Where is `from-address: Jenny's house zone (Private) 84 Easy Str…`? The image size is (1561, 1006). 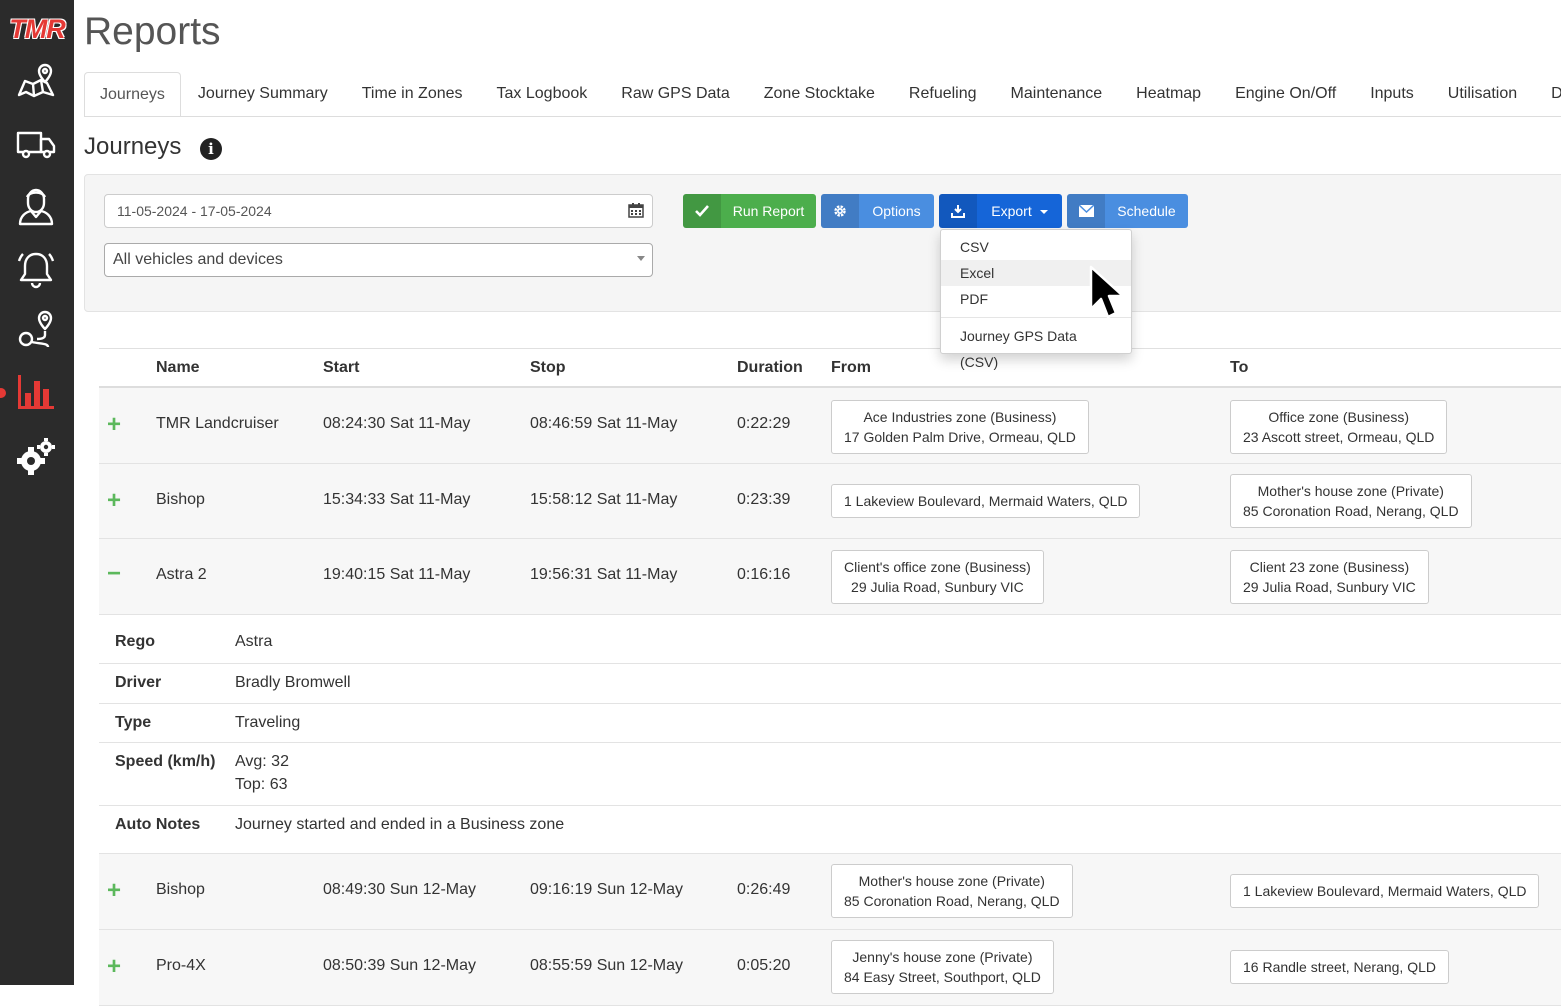 from-address: Jenny's house zone (Private) 84 Easy Str… is located at coordinates (942, 967).